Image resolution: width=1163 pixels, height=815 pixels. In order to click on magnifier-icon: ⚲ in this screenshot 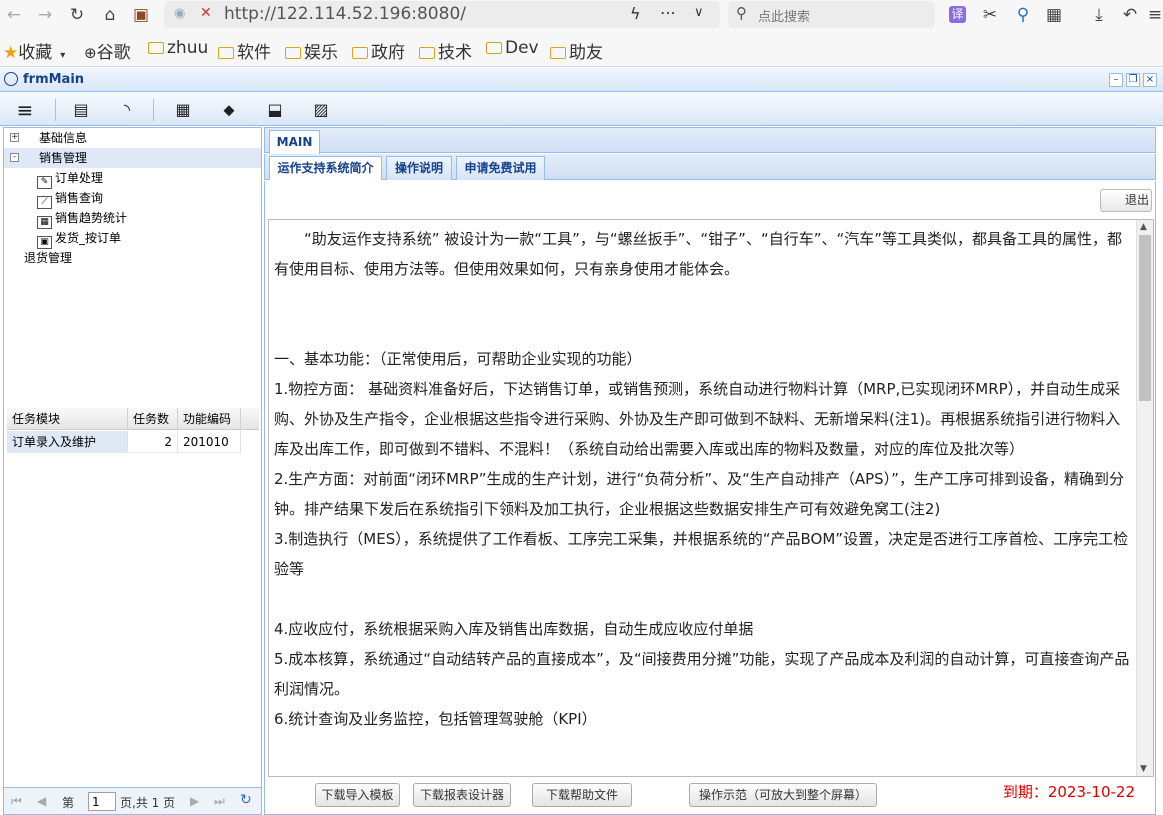, I will do `click(1023, 15)`.